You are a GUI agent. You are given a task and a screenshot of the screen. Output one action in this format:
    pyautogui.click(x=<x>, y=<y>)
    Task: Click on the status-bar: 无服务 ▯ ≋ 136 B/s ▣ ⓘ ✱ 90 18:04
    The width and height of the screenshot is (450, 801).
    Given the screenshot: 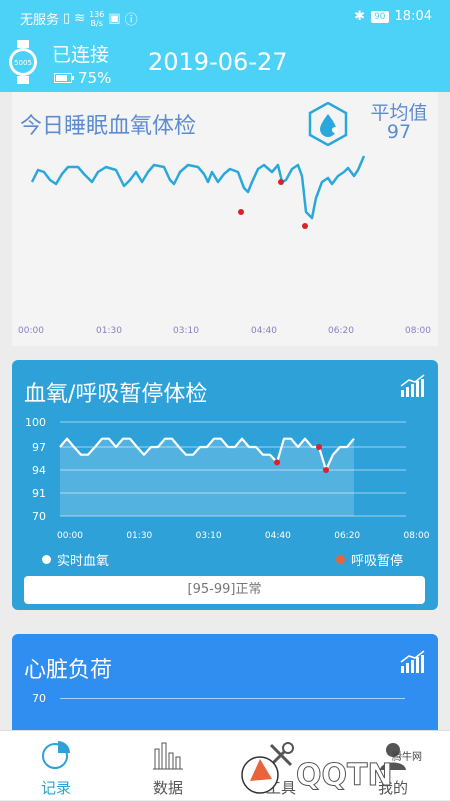 What is the action you would take?
    pyautogui.click(x=225, y=17)
    